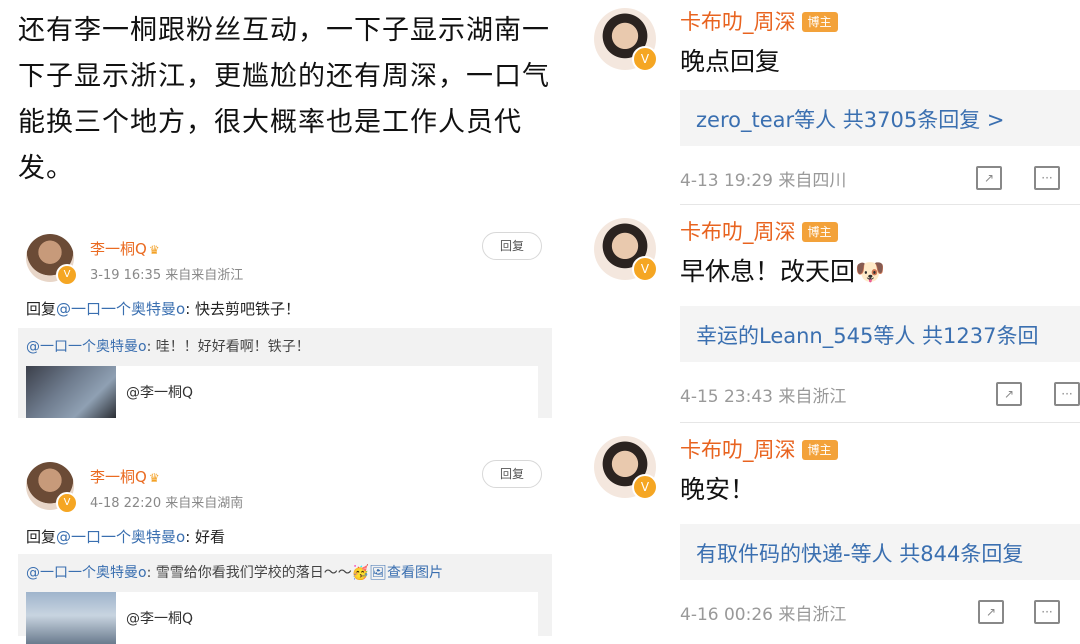 The image size is (1080, 644). I want to click on comment-meta: 4-16 00:26 来自浙江, so click(763, 615).